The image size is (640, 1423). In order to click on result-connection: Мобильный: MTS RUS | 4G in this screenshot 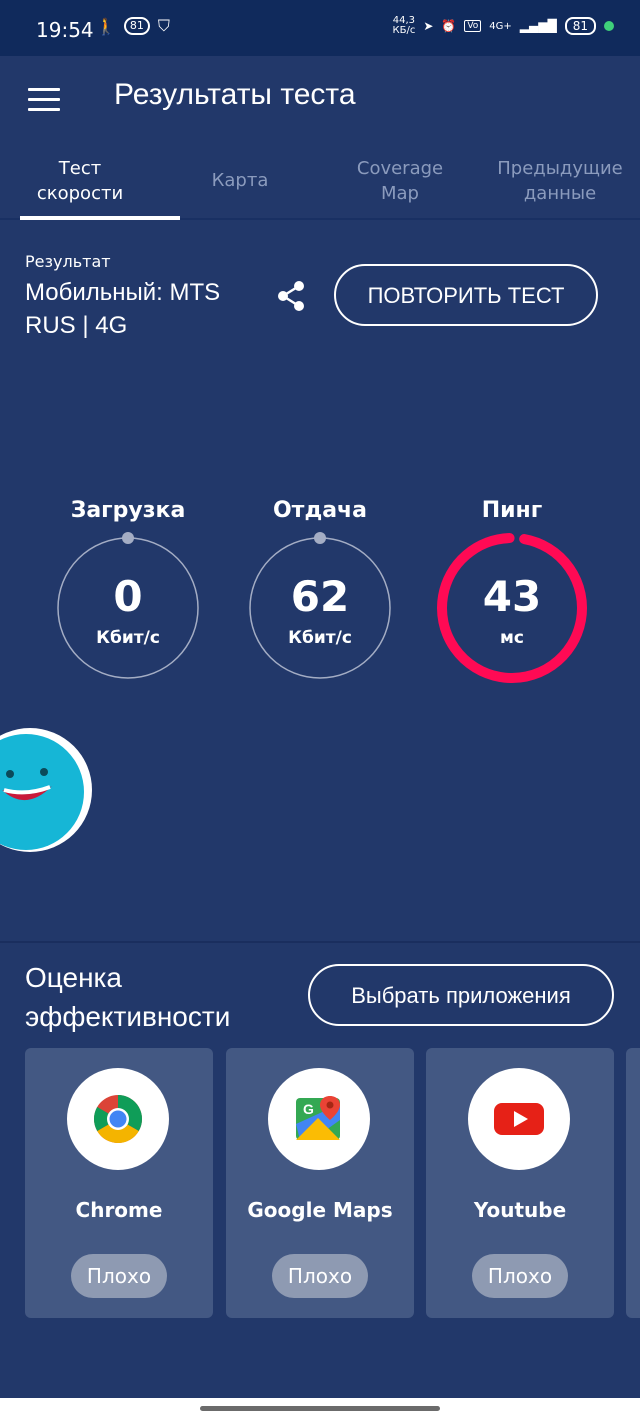, I will do `click(123, 309)`.